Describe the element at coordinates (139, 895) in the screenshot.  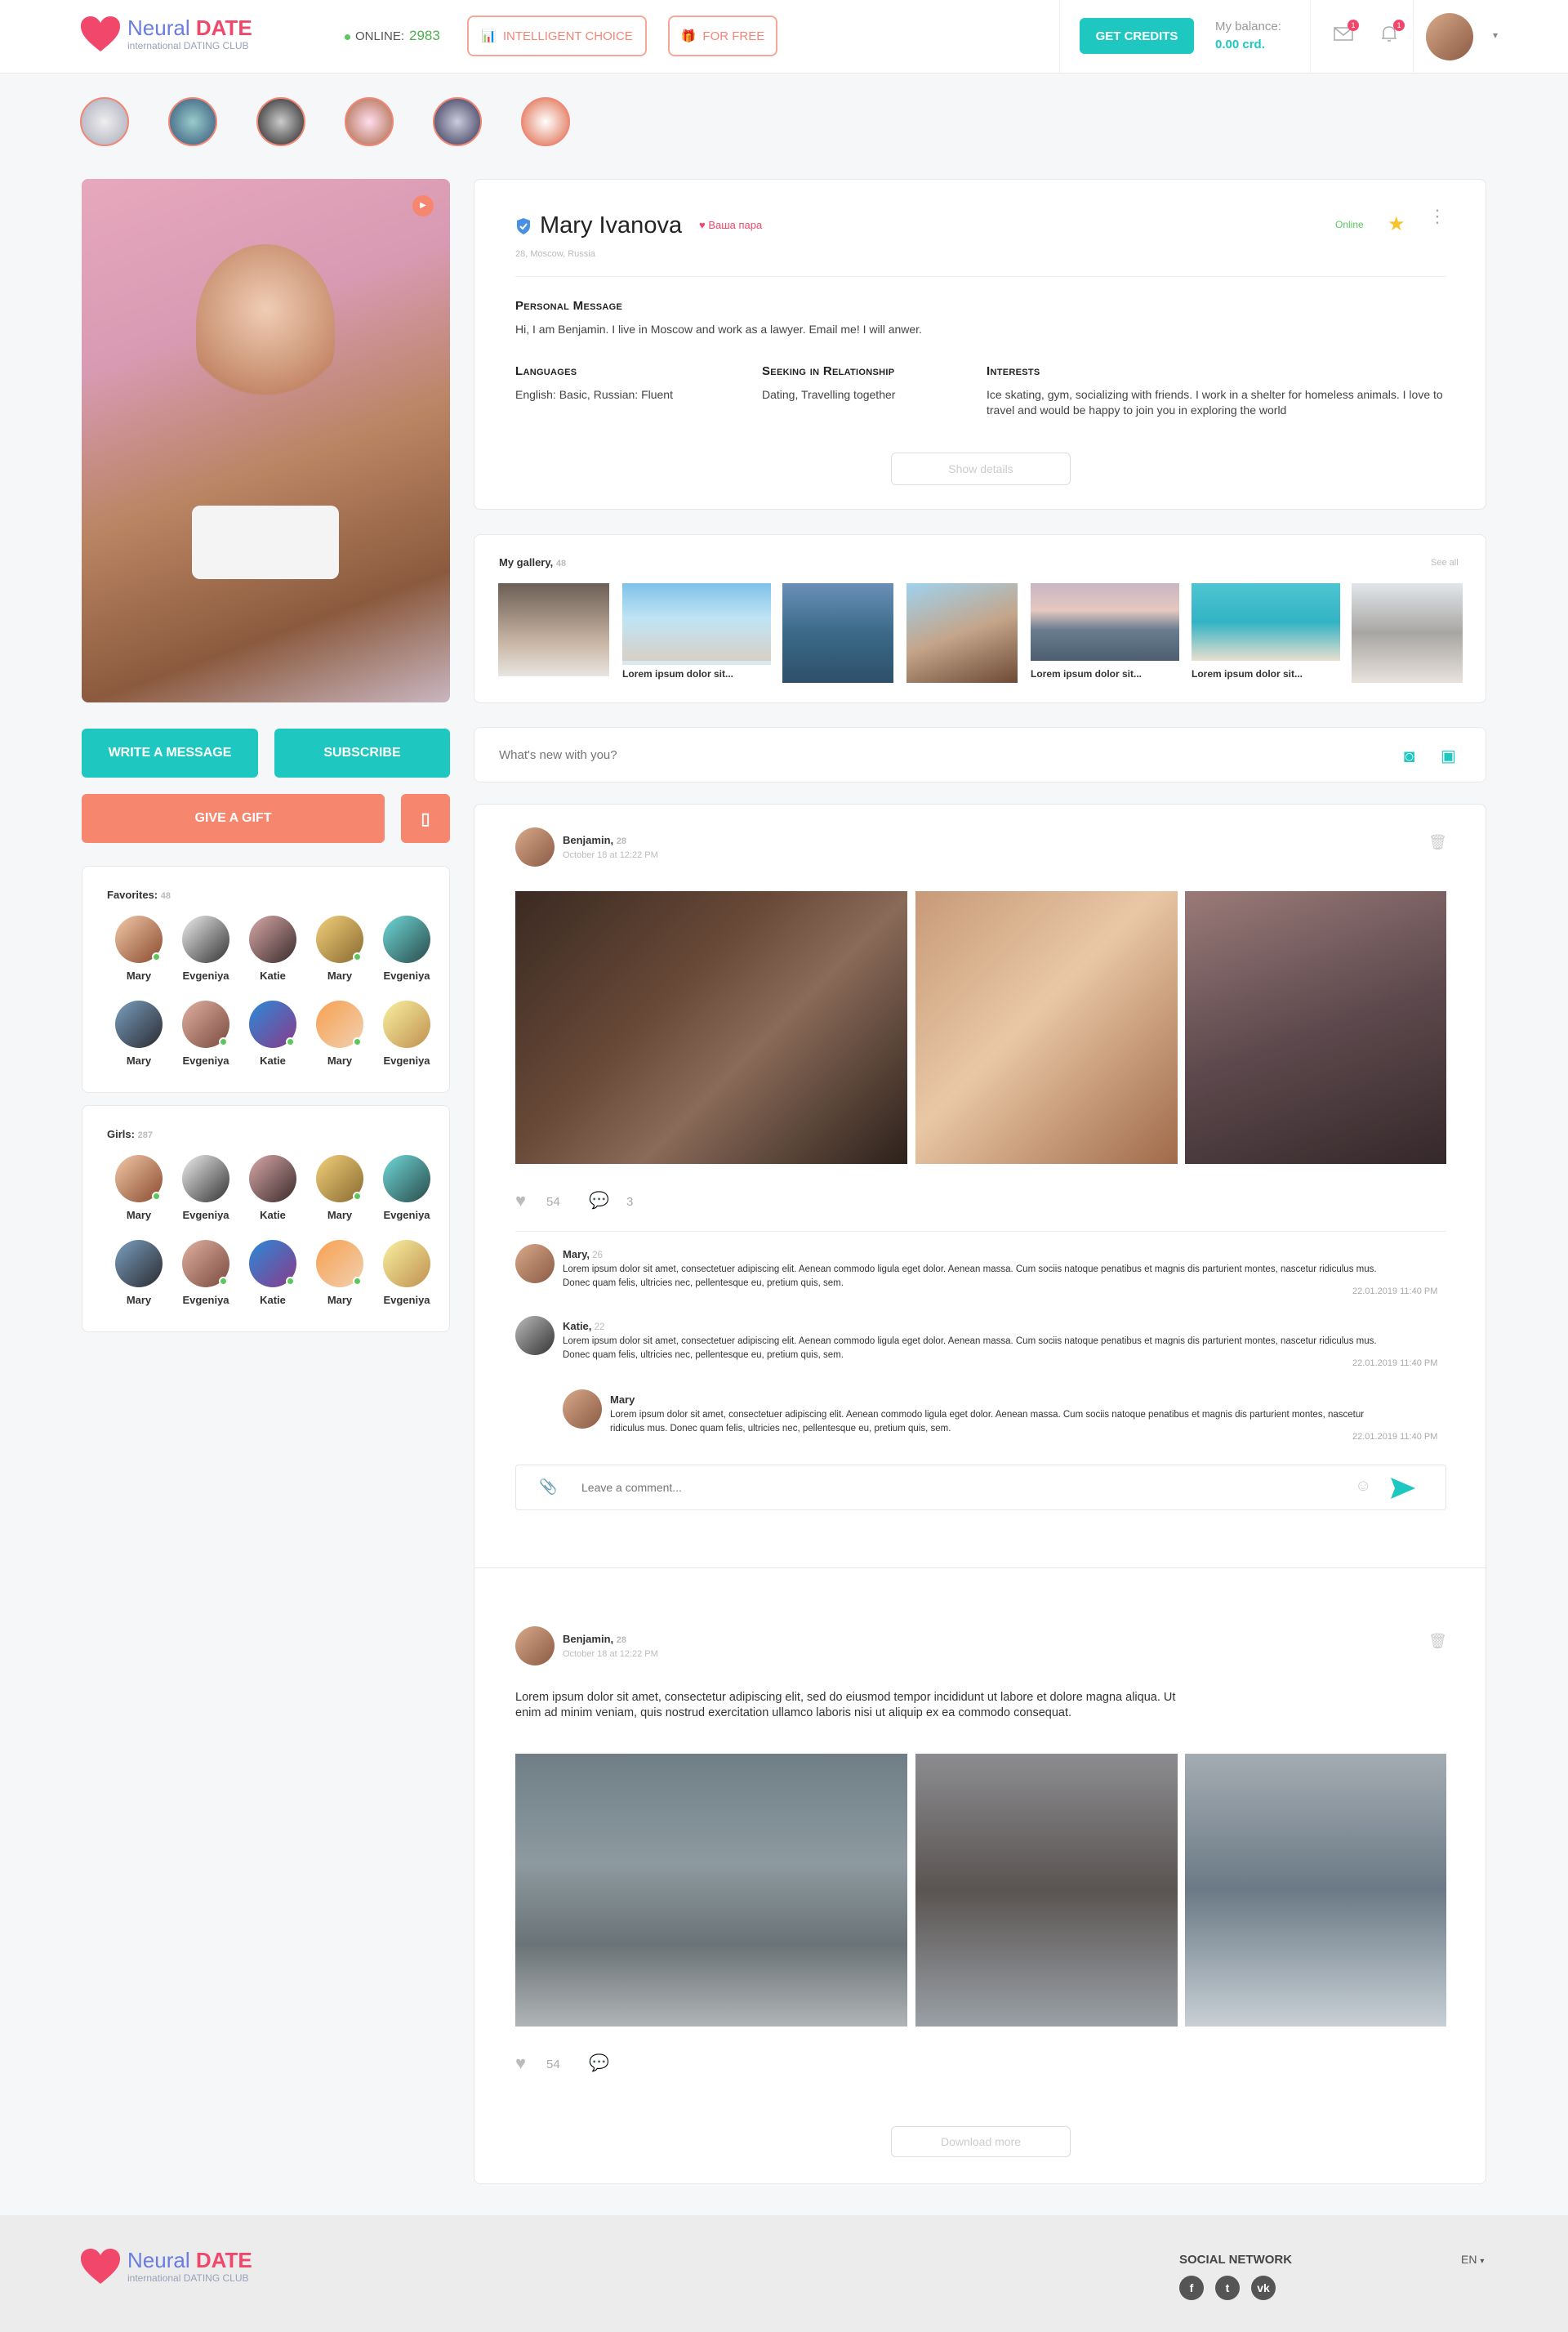
I see `favorites-heading: Favorites: 48` at that location.